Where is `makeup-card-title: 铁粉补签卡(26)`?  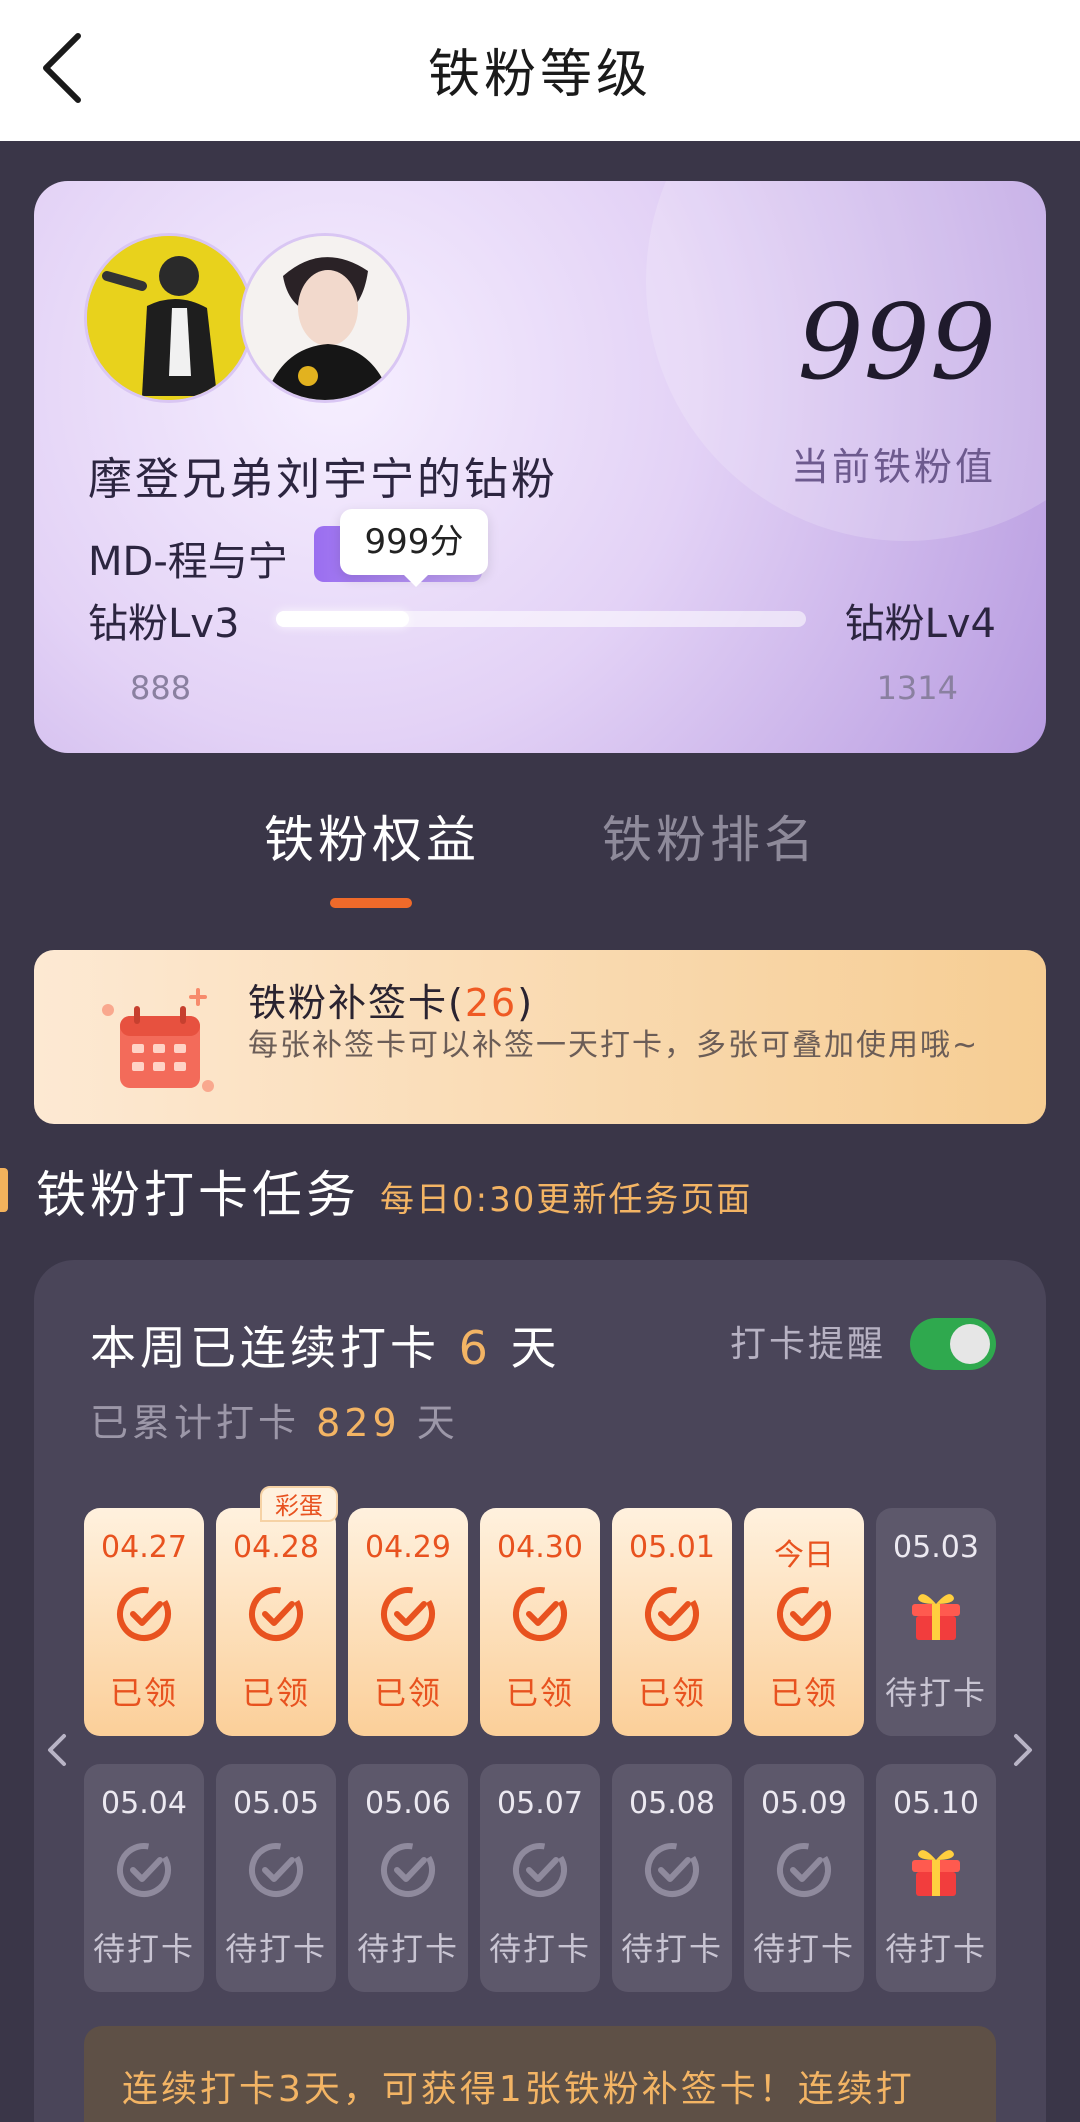 makeup-card-title: 铁粉补签卡(26) is located at coordinates (391, 999).